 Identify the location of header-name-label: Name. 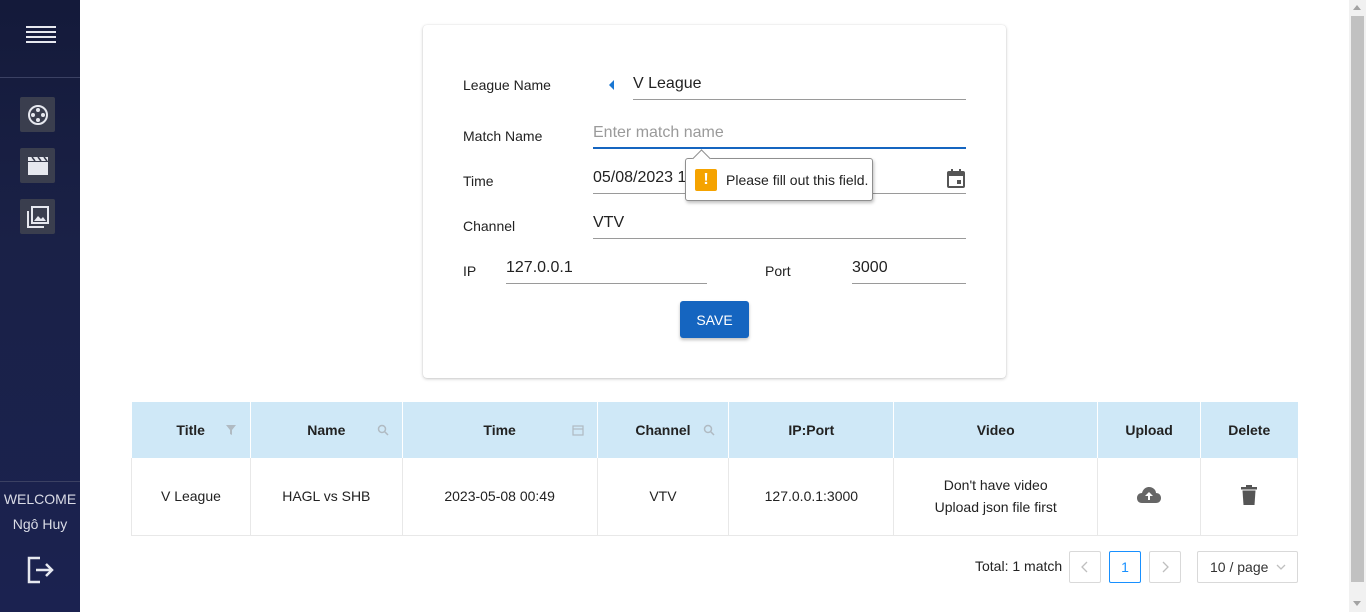
(326, 430).